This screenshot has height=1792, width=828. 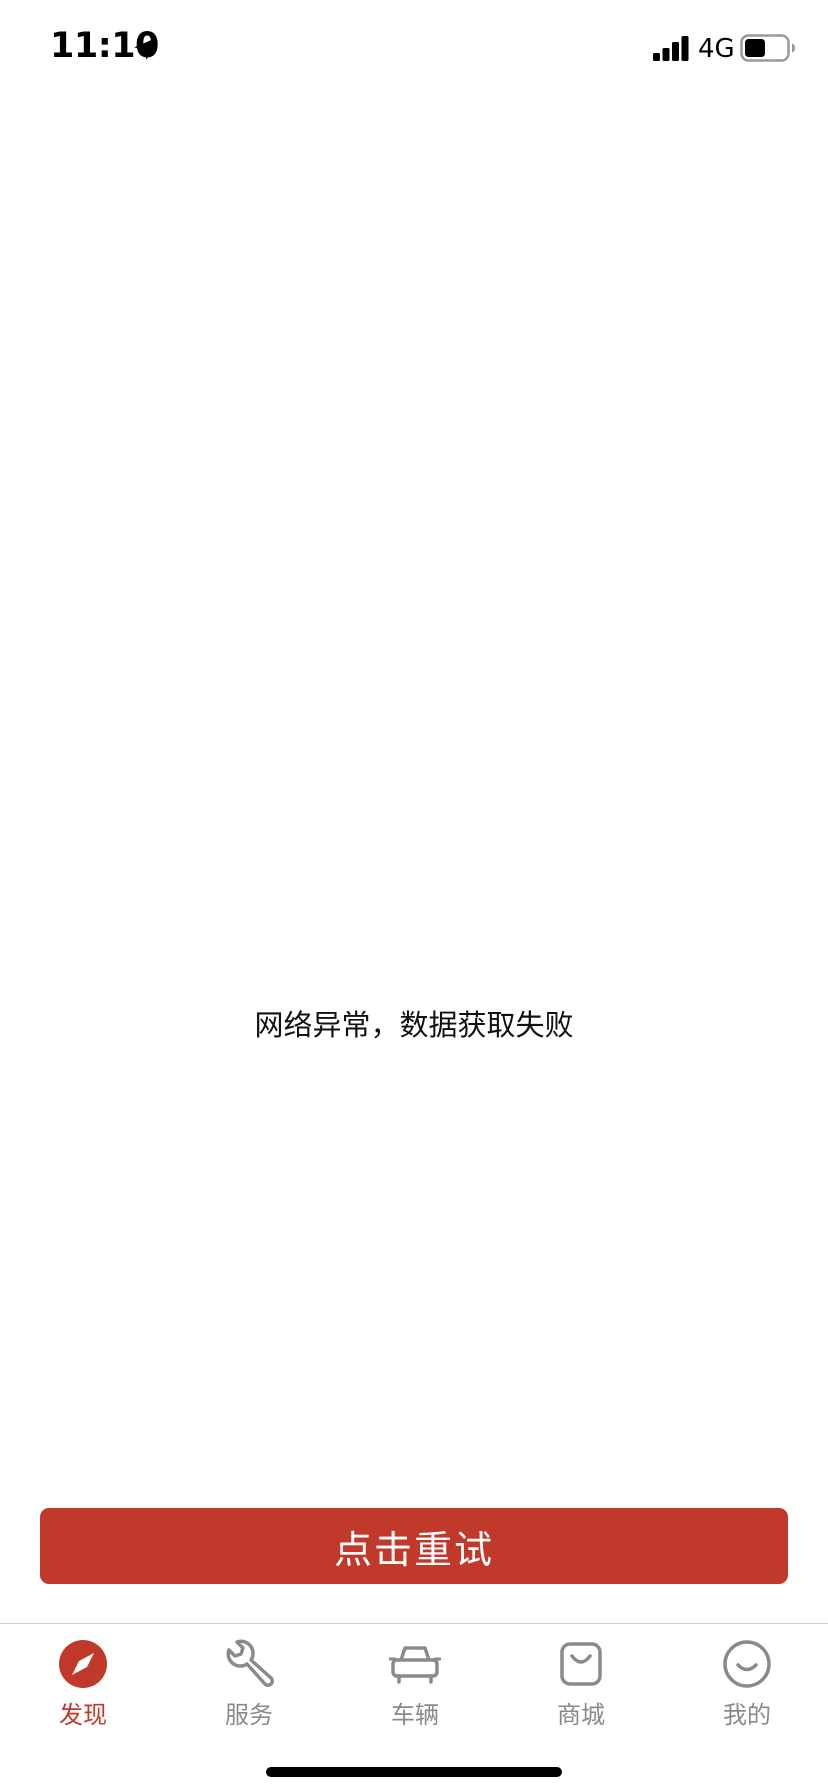 I want to click on car-icon, so click(x=415, y=1665).